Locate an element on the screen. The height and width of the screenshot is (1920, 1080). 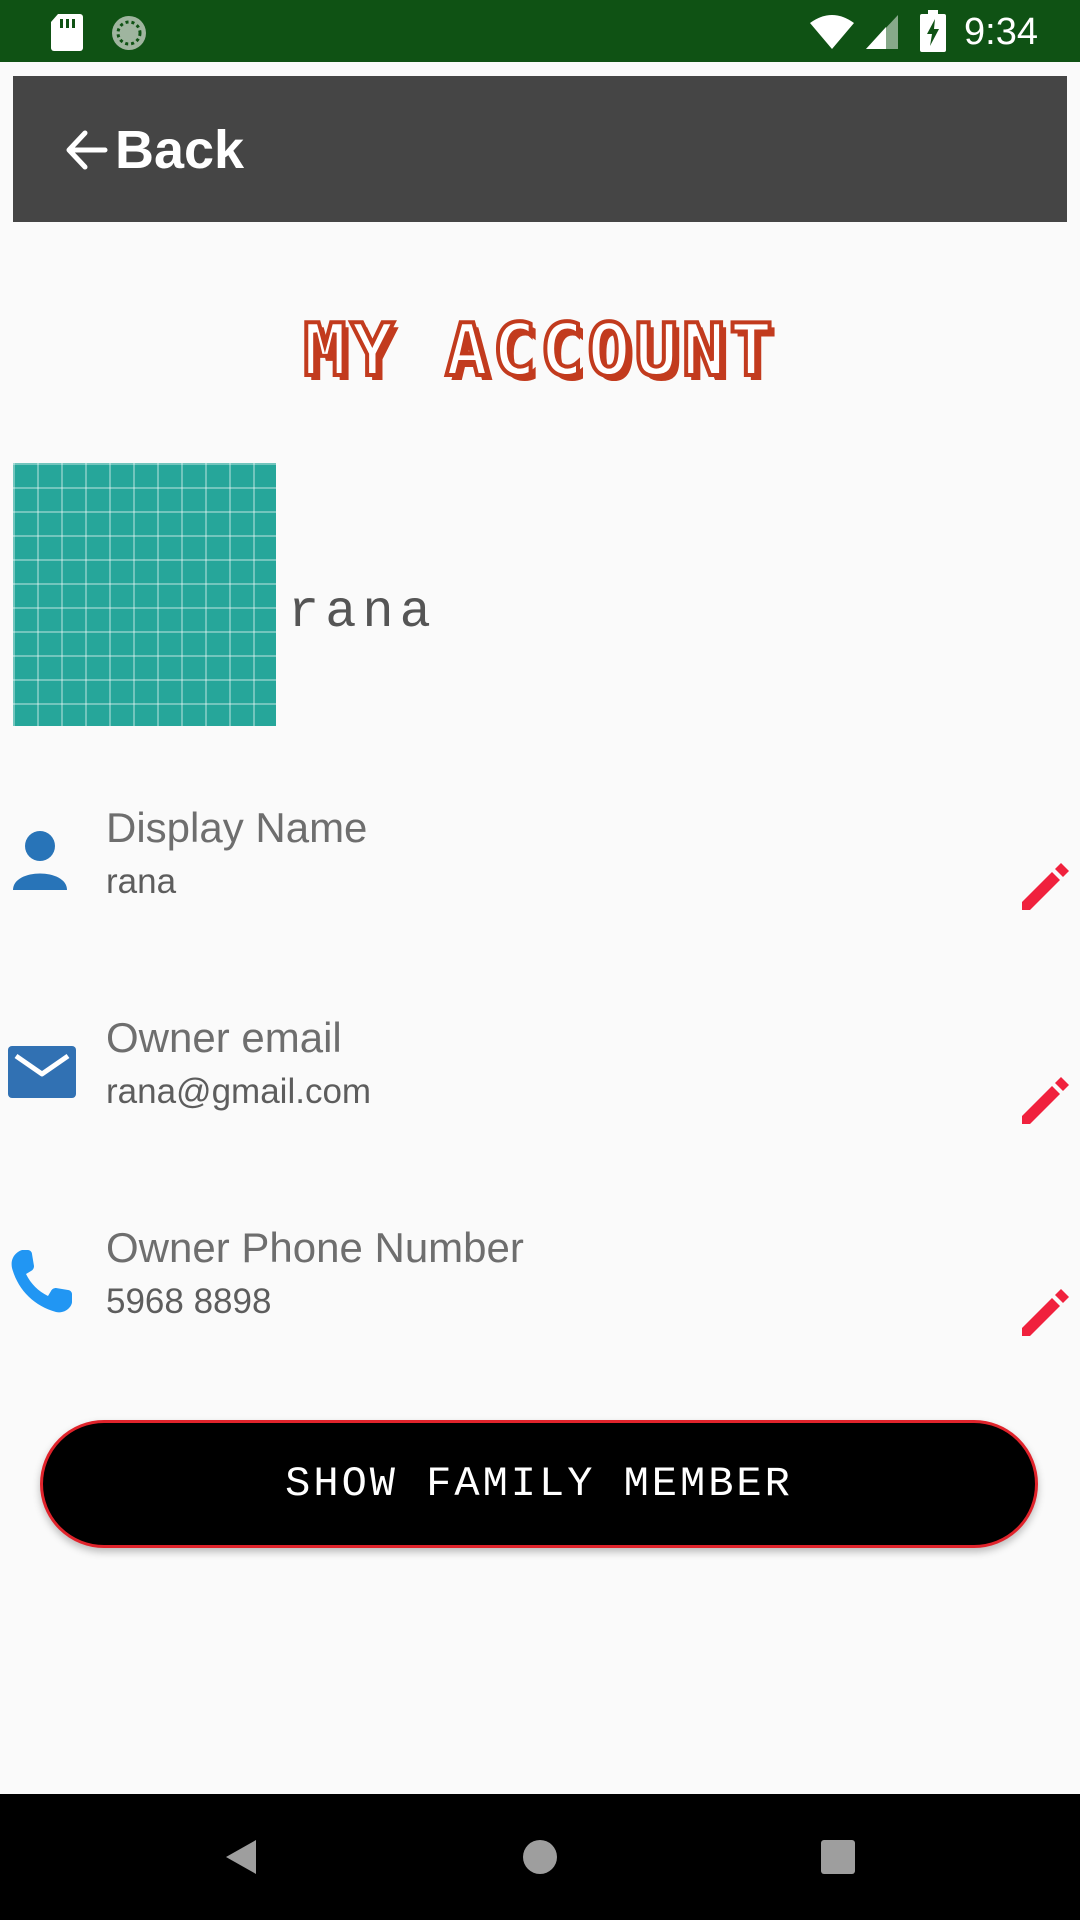
avatar is located at coordinates (144, 594).